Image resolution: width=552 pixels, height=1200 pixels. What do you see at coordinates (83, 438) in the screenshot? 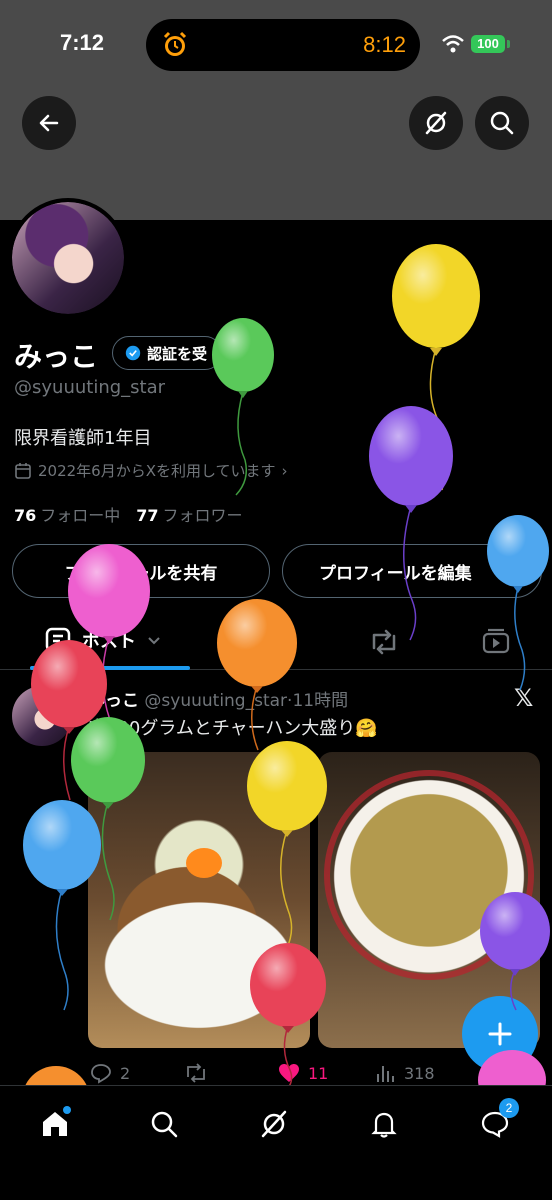
I see `profile-bio: 限界看護師1年目` at bounding box center [83, 438].